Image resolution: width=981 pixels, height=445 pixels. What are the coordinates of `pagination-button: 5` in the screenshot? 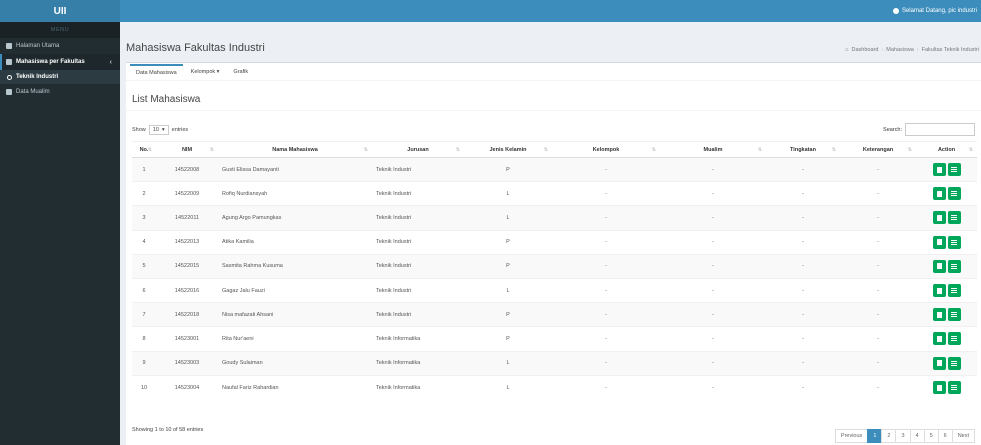 It's located at (931, 436).